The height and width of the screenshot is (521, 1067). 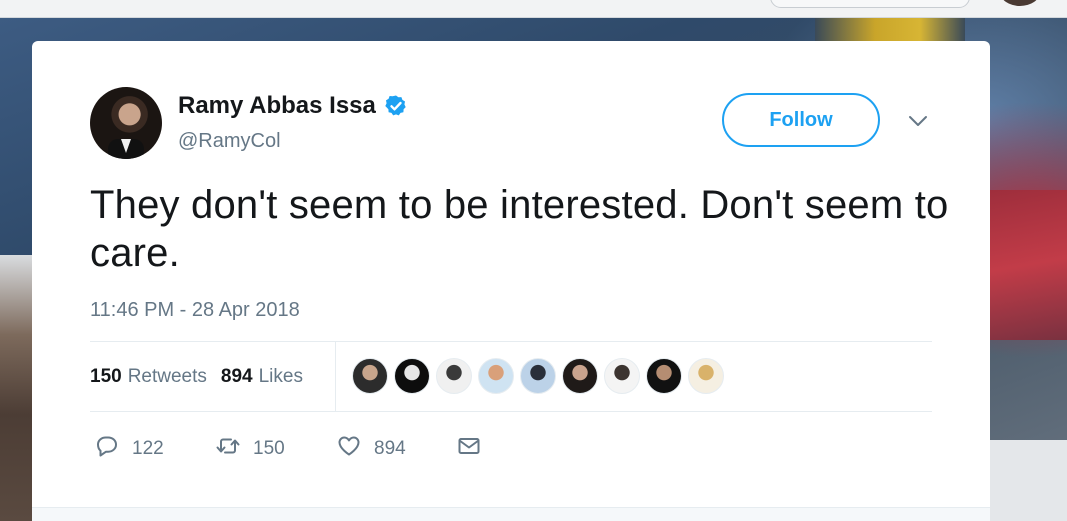 What do you see at coordinates (1020, 3) in the screenshot?
I see `account-avatar` at bounding box center [1020, 3].